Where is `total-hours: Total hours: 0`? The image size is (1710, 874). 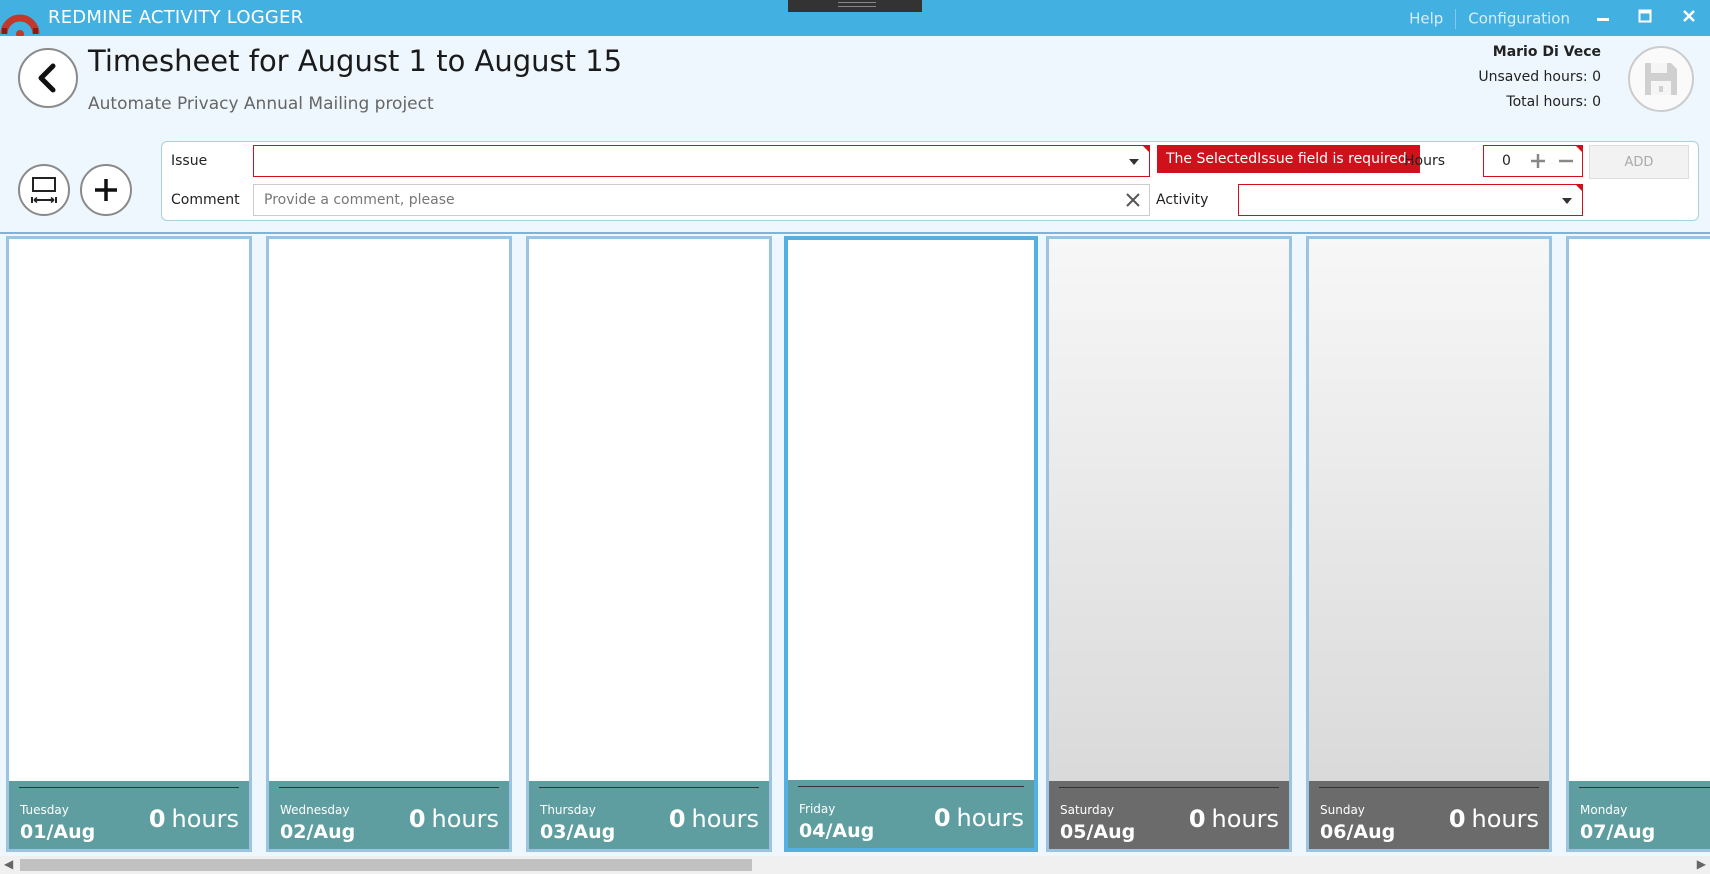 total-hours: Total hours: 0 is located at coordinates (1553, 102).